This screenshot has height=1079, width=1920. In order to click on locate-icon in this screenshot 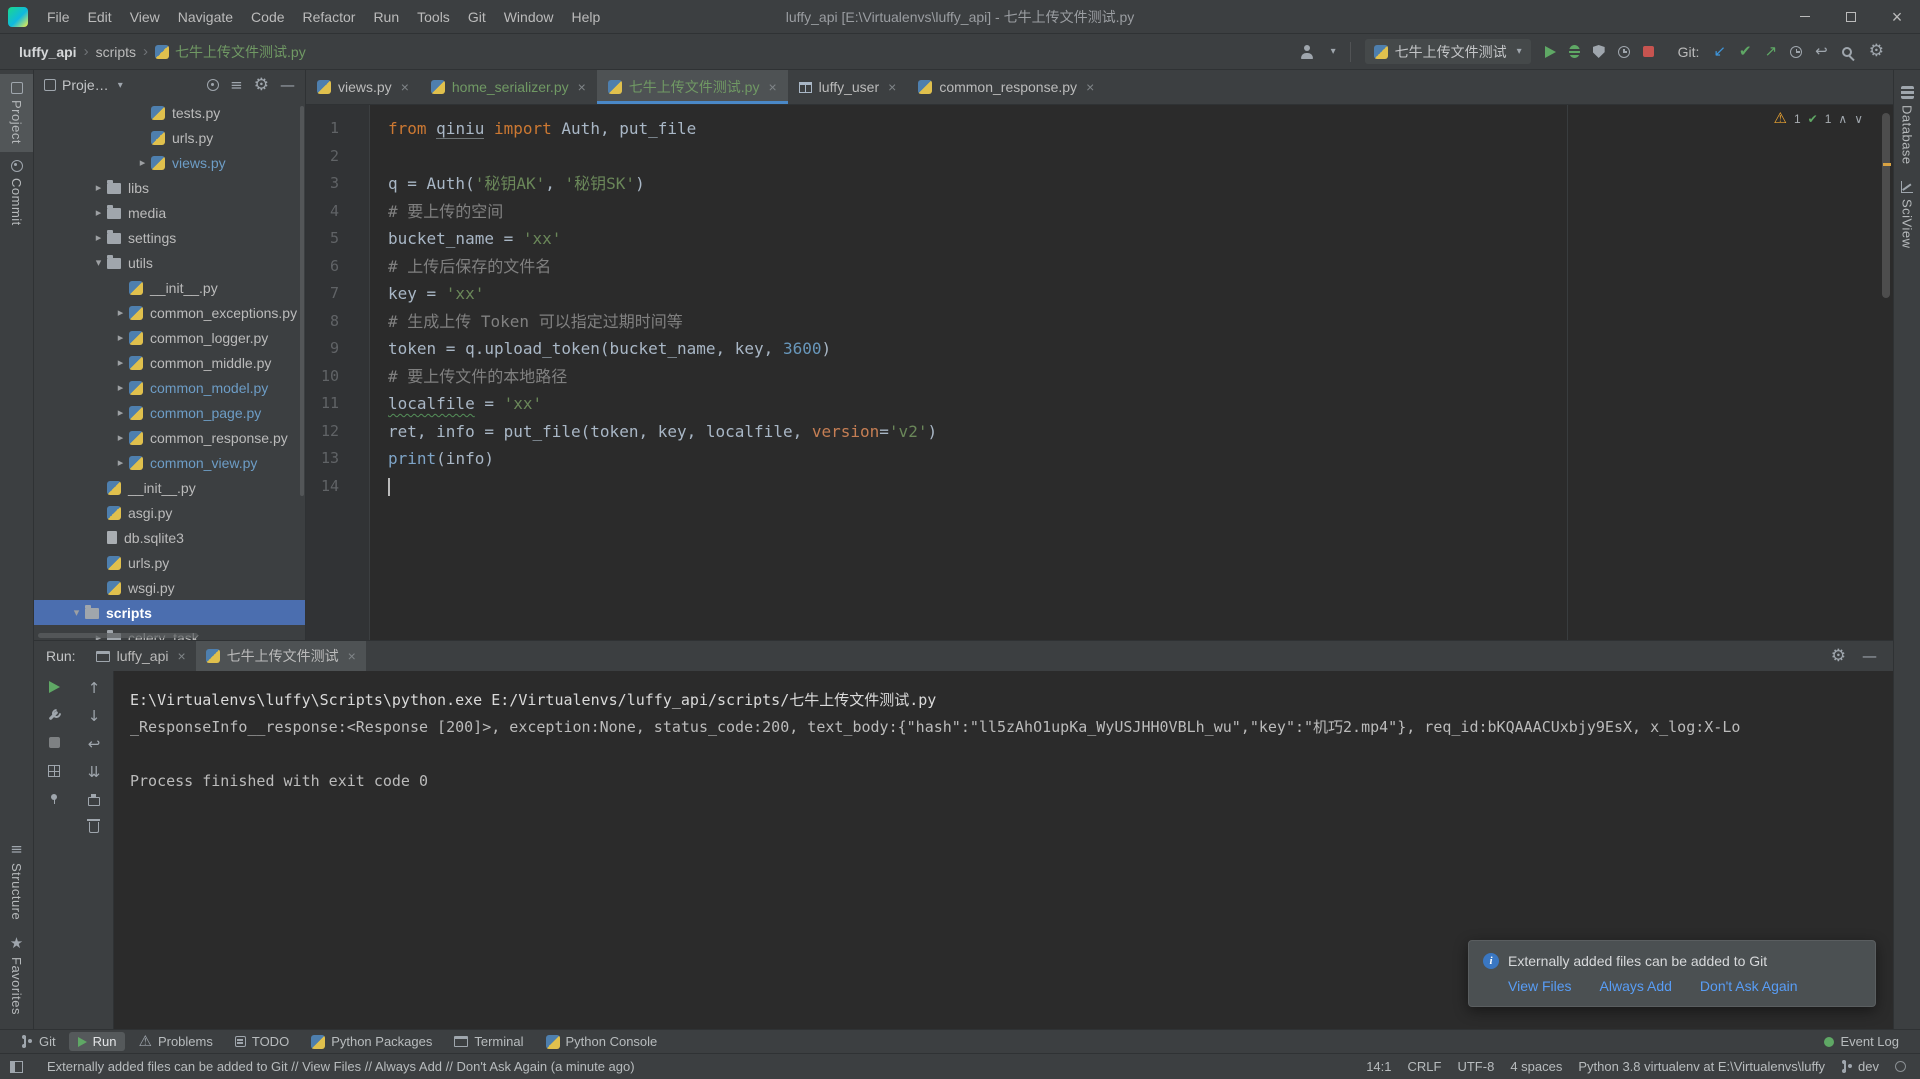, I will do `click(213, 85)`.